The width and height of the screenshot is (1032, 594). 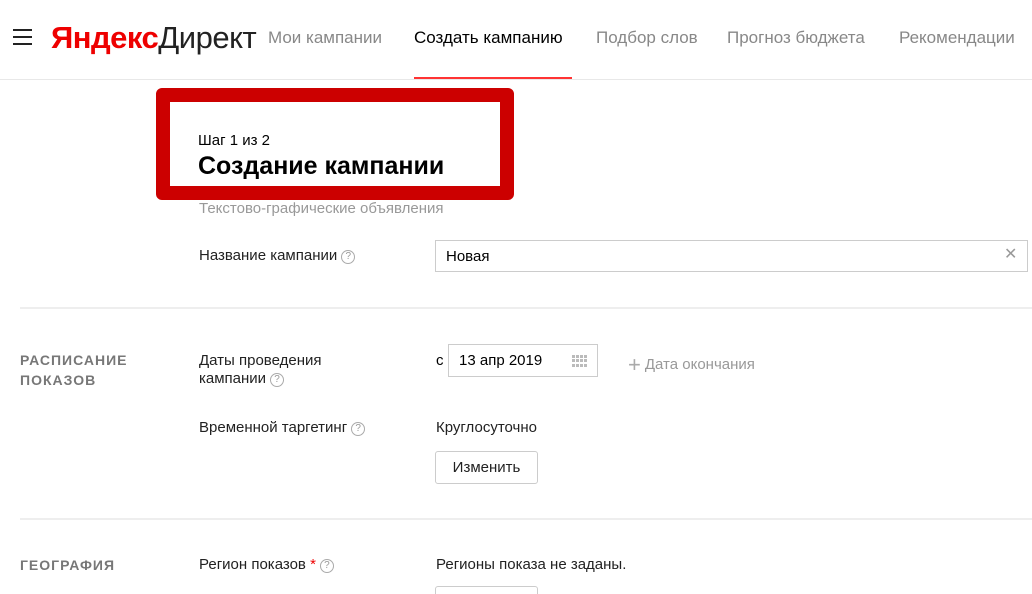 What do you see at coordinates (207, 37) in the screenshot?
I see `logo-direct: Директ` at bounding box center [207, 37].